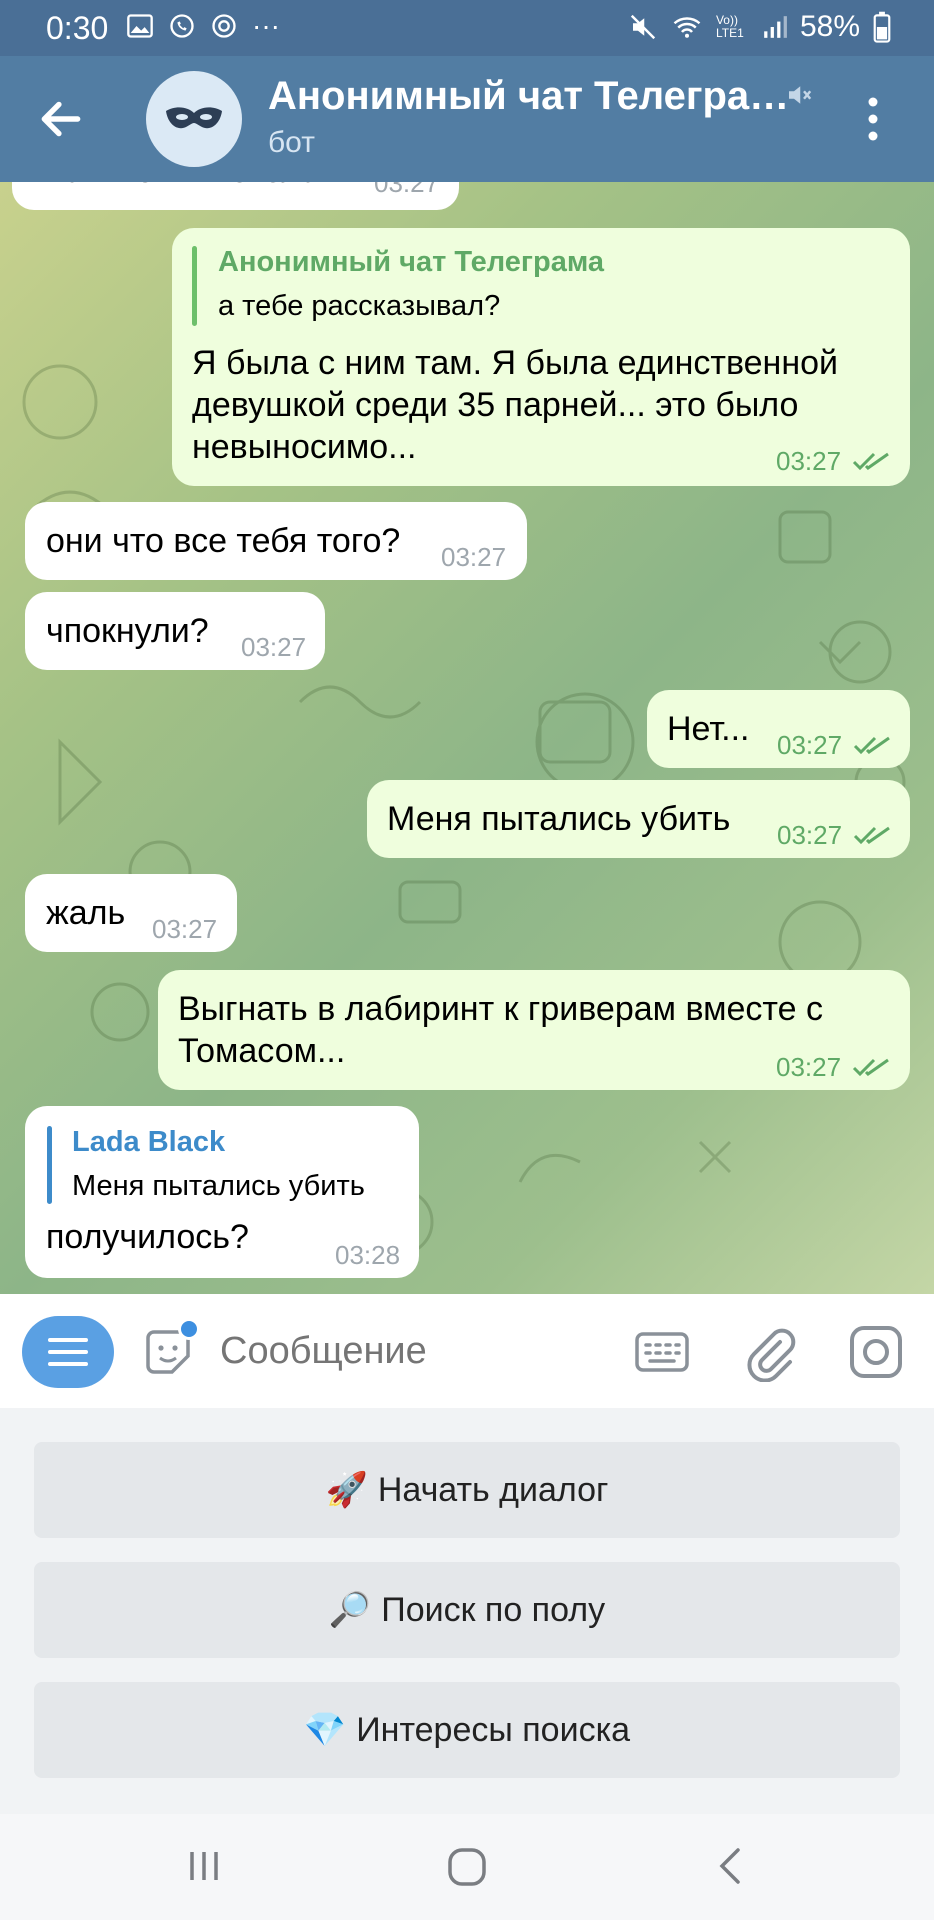 This screenshot has width=934, height=1920. I want to click on more-notifications-icon: ···, so click(266, 25).